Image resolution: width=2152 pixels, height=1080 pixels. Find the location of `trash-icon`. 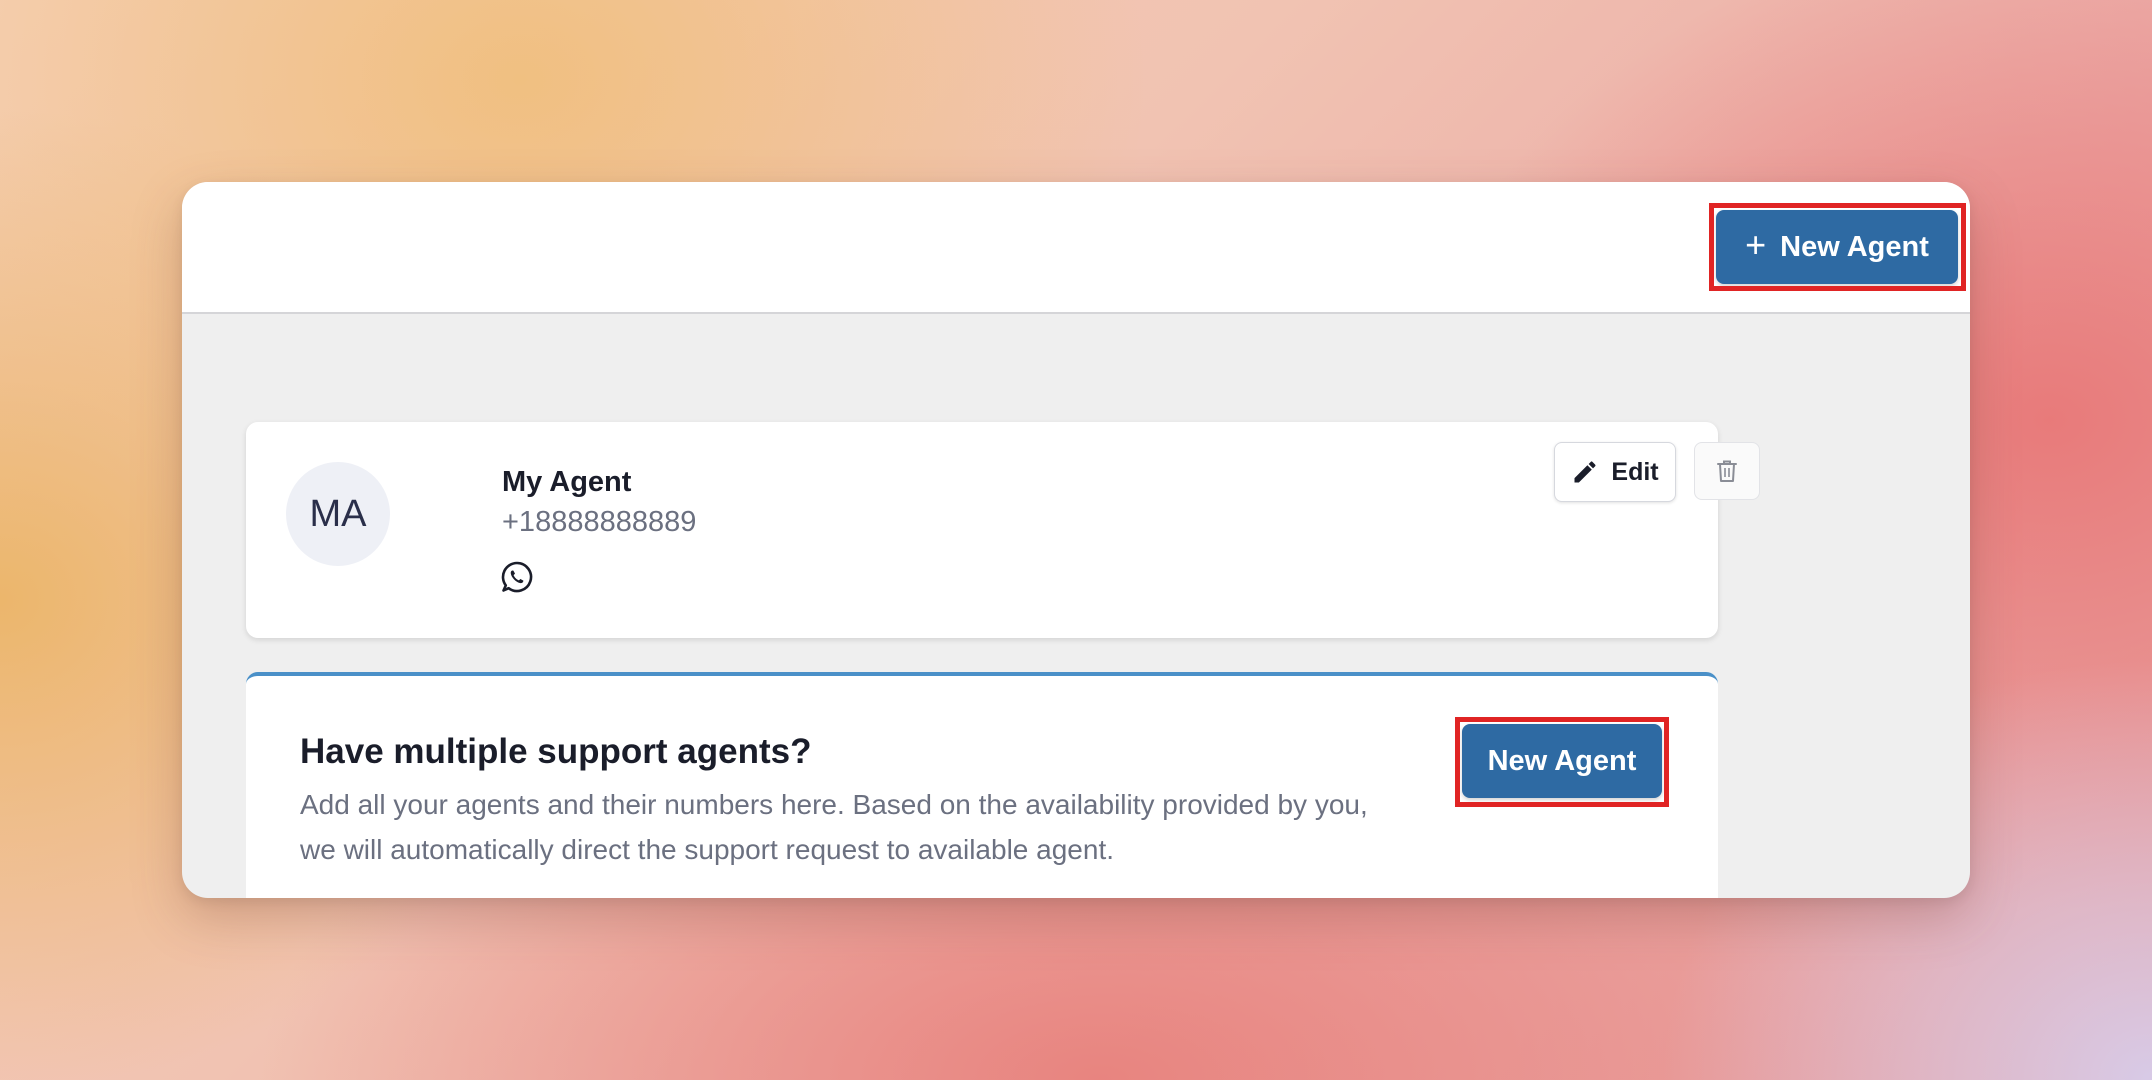

trash-icon is located at coordinates (1727, 471).